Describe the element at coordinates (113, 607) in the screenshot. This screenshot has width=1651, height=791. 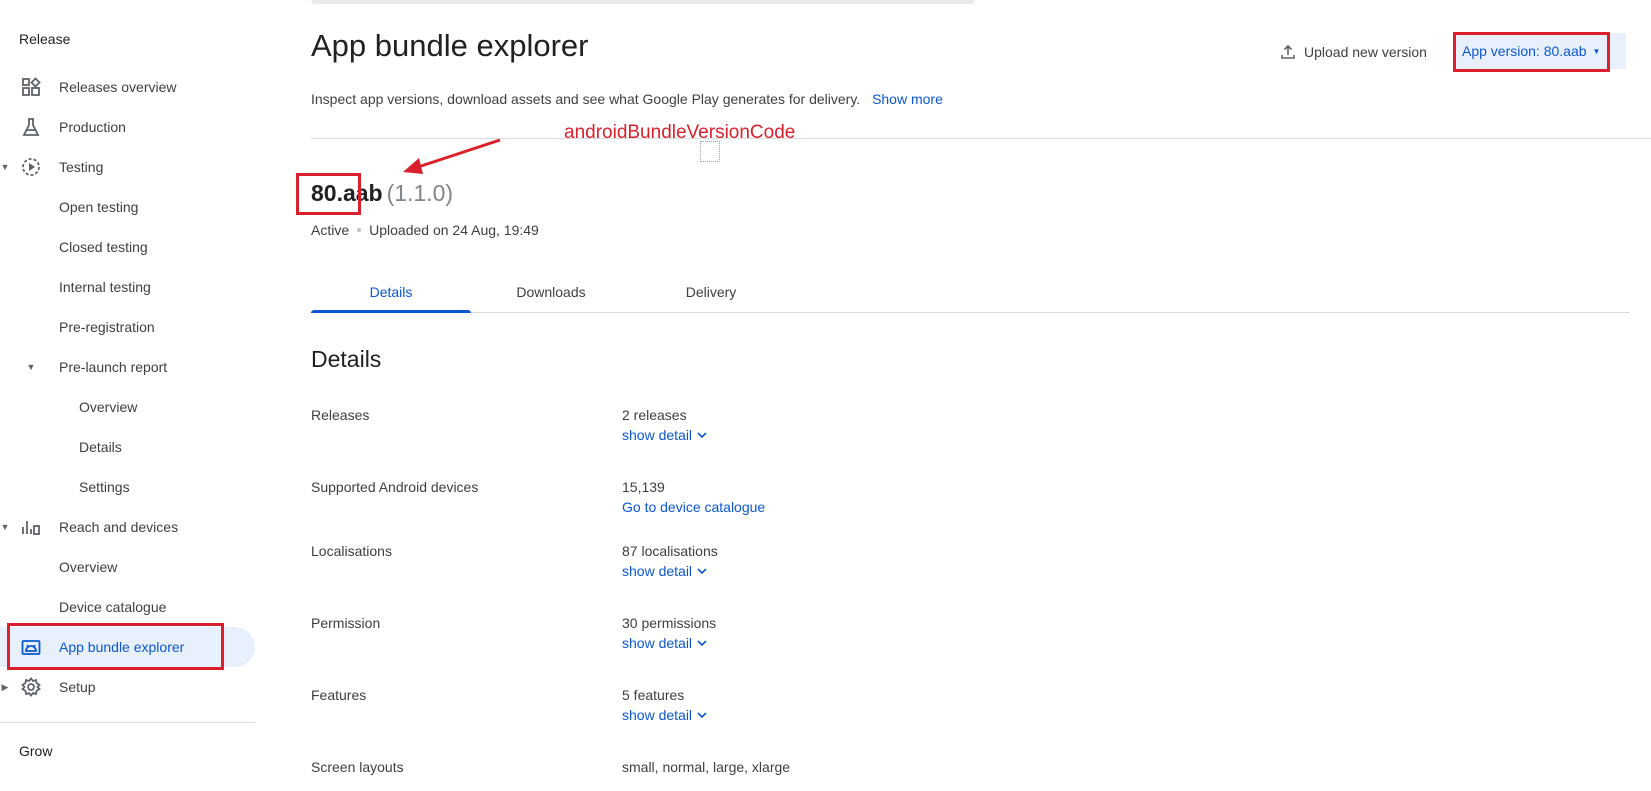
I see `sidebar-item-label: Device catalogue` at that location.